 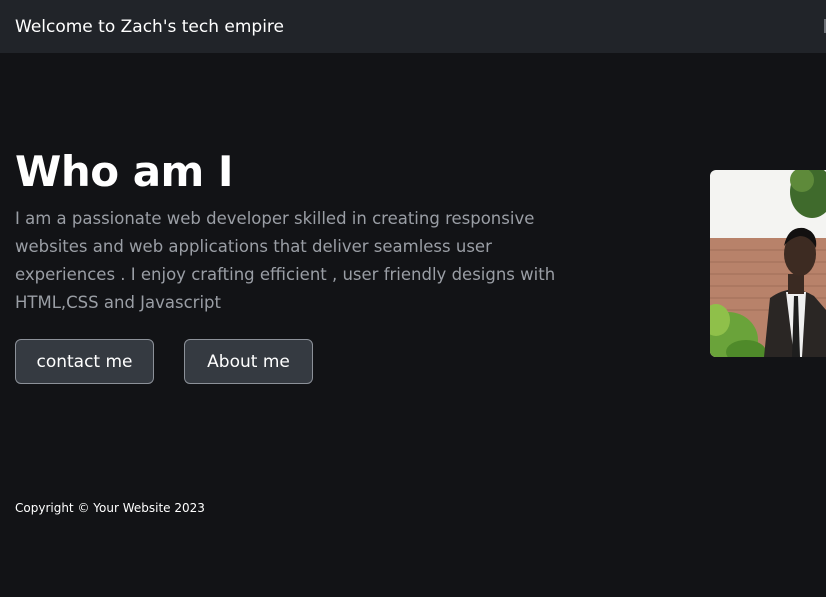 What do you see at coordinates (124, 171) in the screenshot?
I see `hero-title: Who am I` at bounding box center [124, 171].